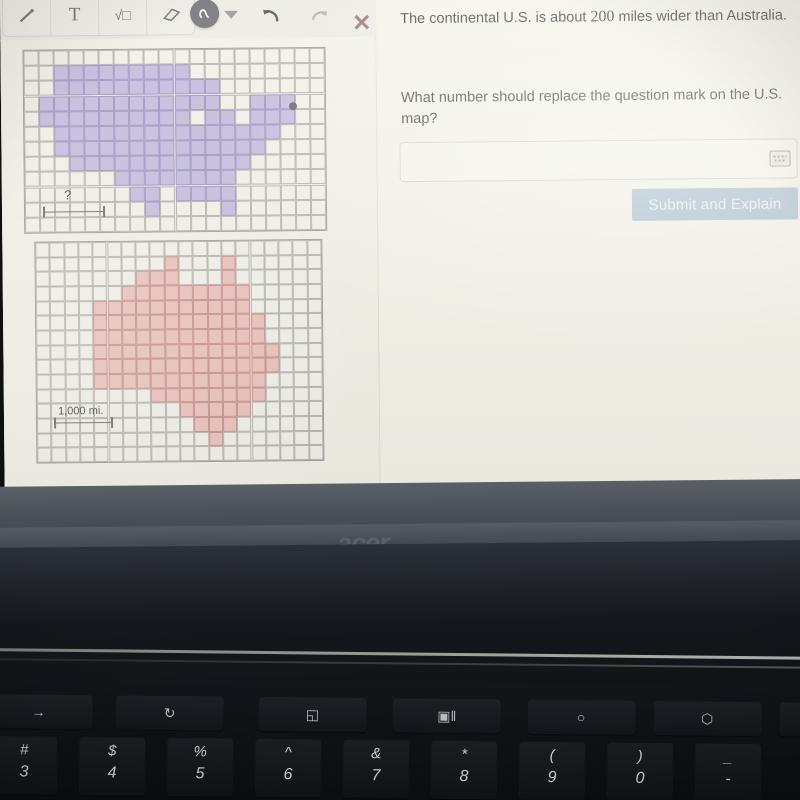  Describe the element at coordinates (362, 22) in the screenshot. I see `close-button: ✕` at that location.